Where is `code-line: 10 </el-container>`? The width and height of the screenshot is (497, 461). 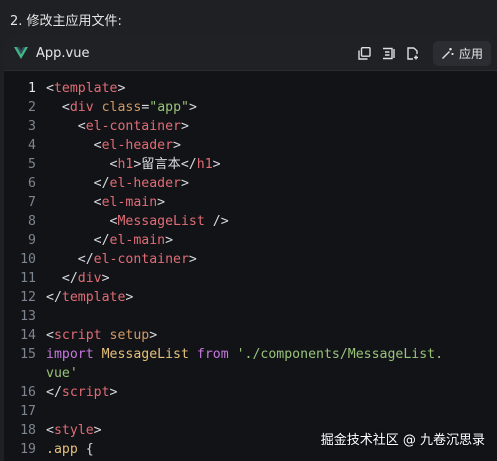 code-line: 10 </el-container> is located at coordinates (250, 259).